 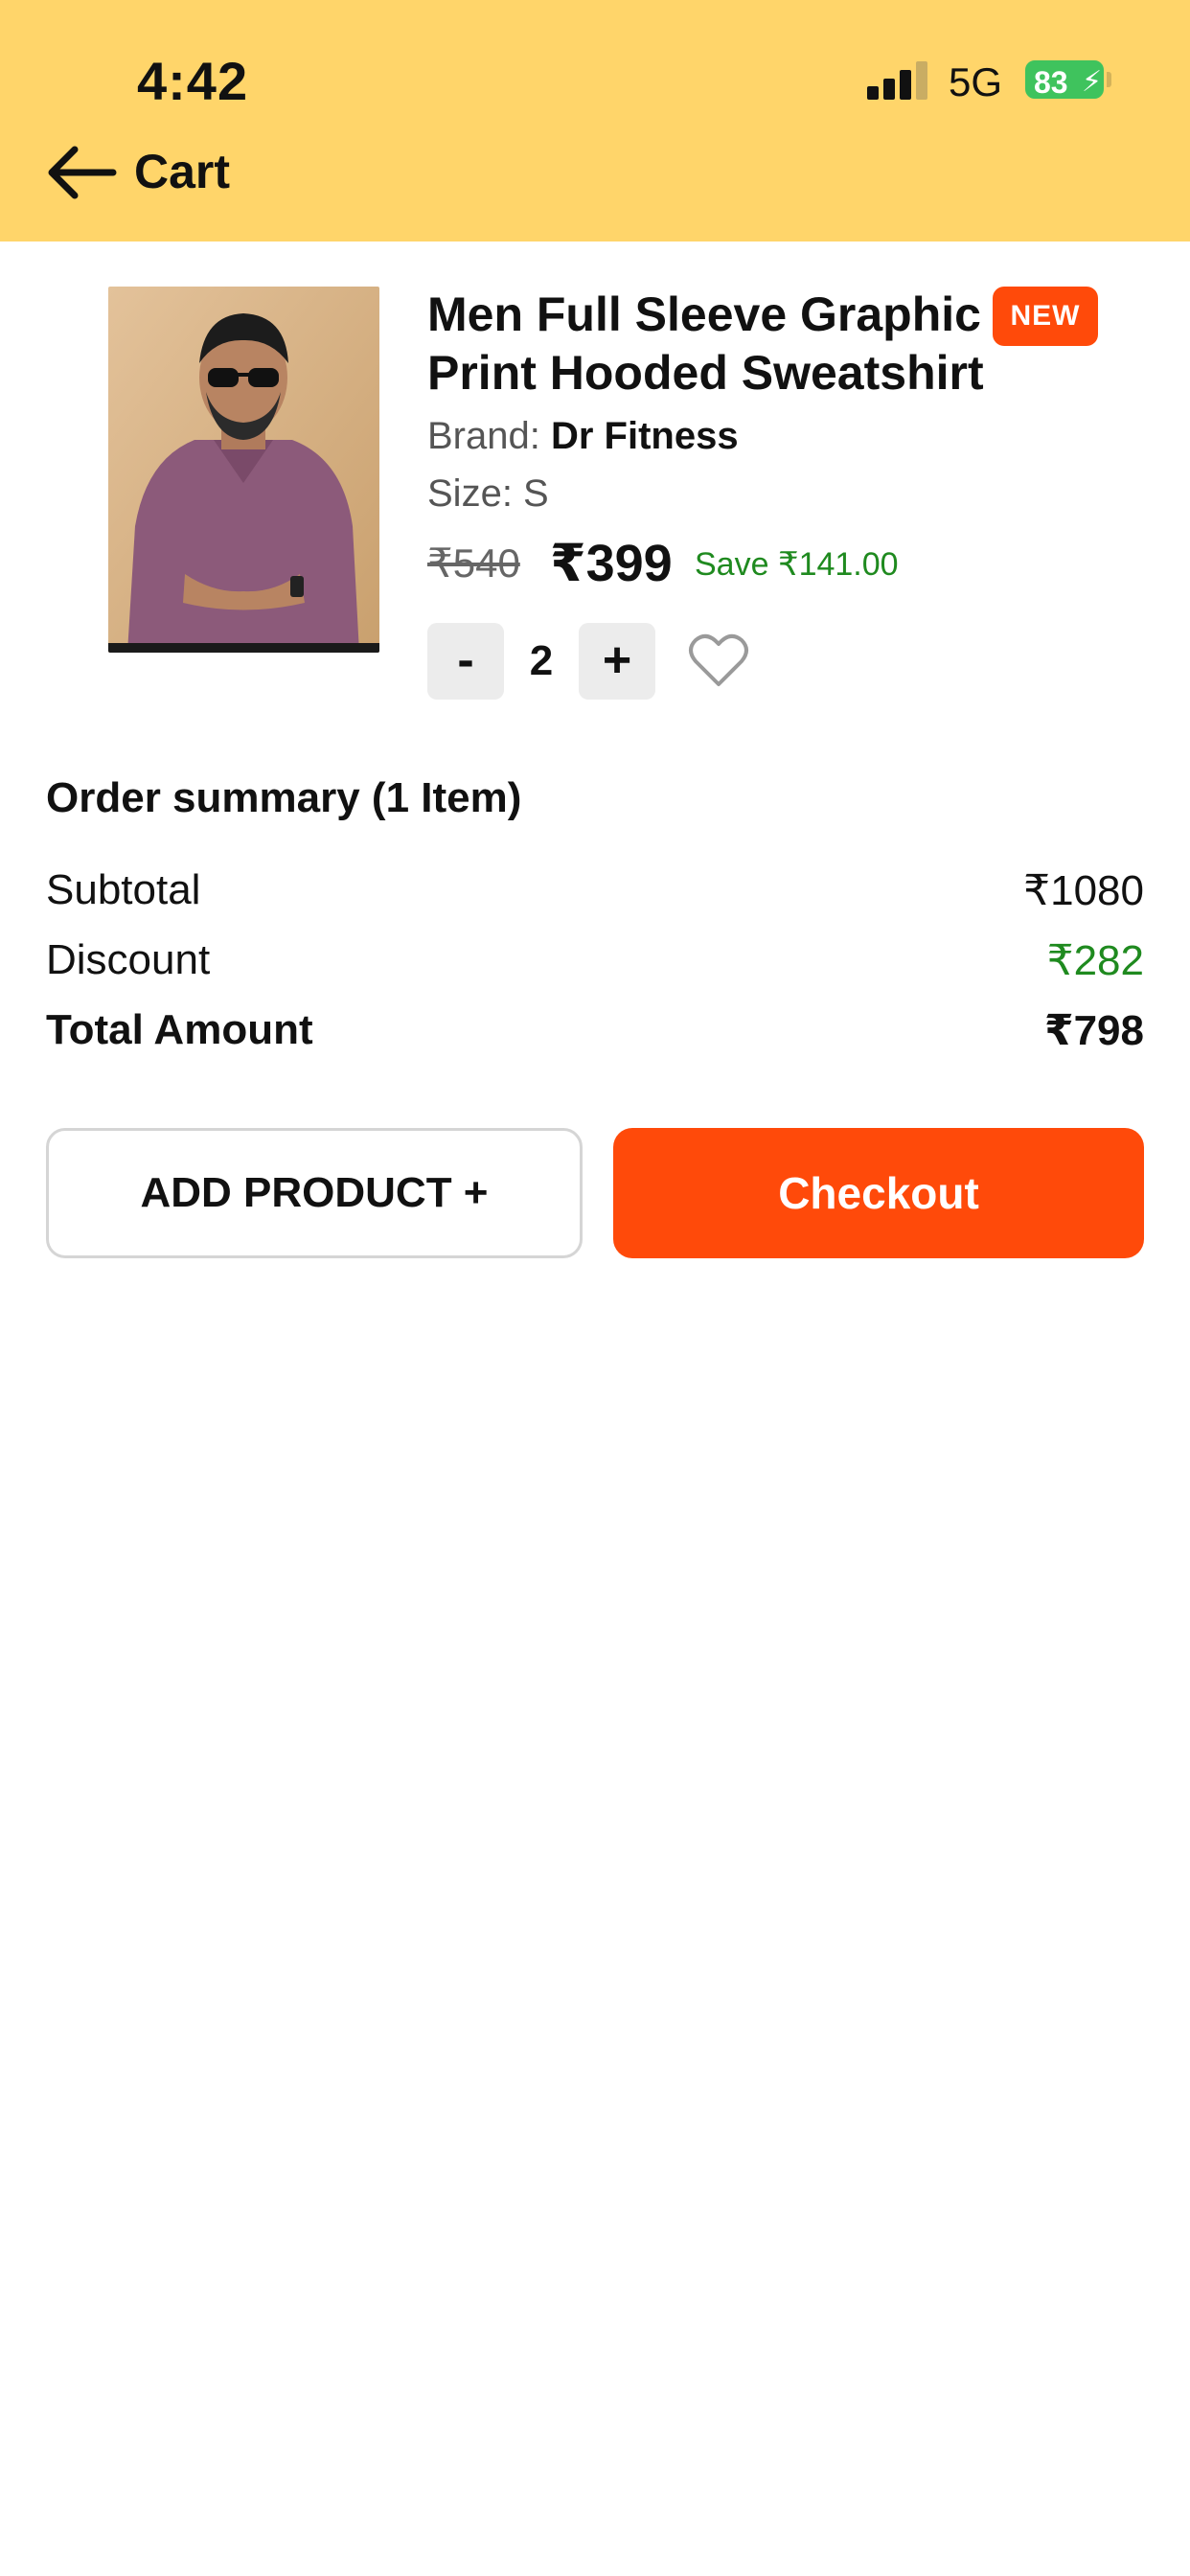 I want to click on heart-outline-icon, so click(x=718, y=659).